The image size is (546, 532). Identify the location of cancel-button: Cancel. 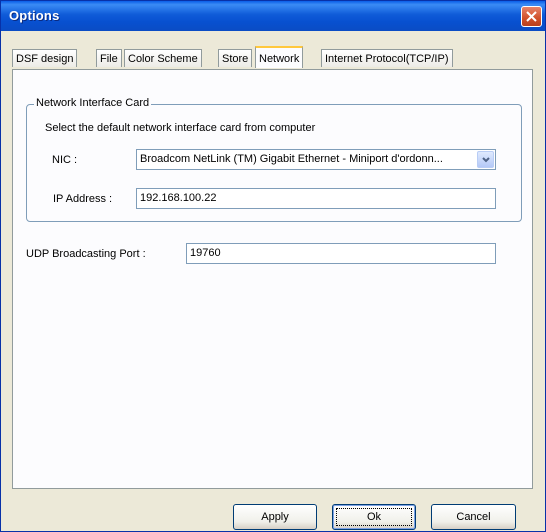
(473, 517).